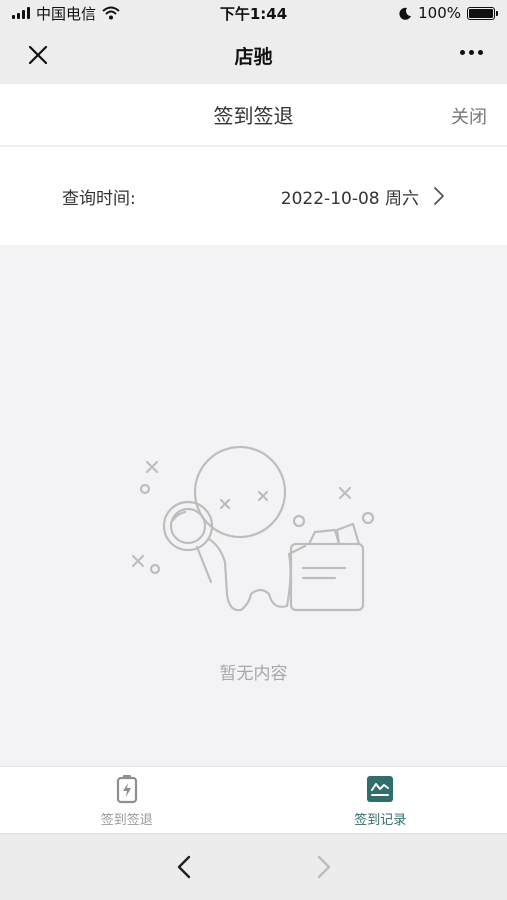 The width and height of the screenshot is (507, 900). What do you see at coordinates (349, 198) in the screenshot?
I see `query-date: 2022-10-08 周六` at bounding box center [349, 198].